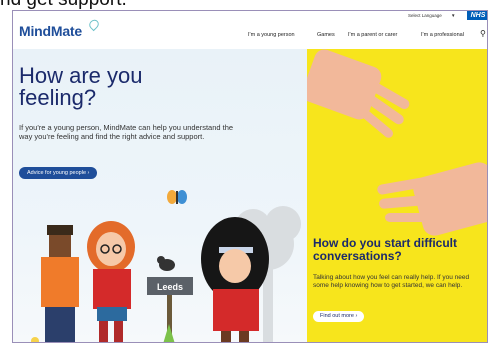  I want to click on girl-glasses-illustration, so click(111, 281).